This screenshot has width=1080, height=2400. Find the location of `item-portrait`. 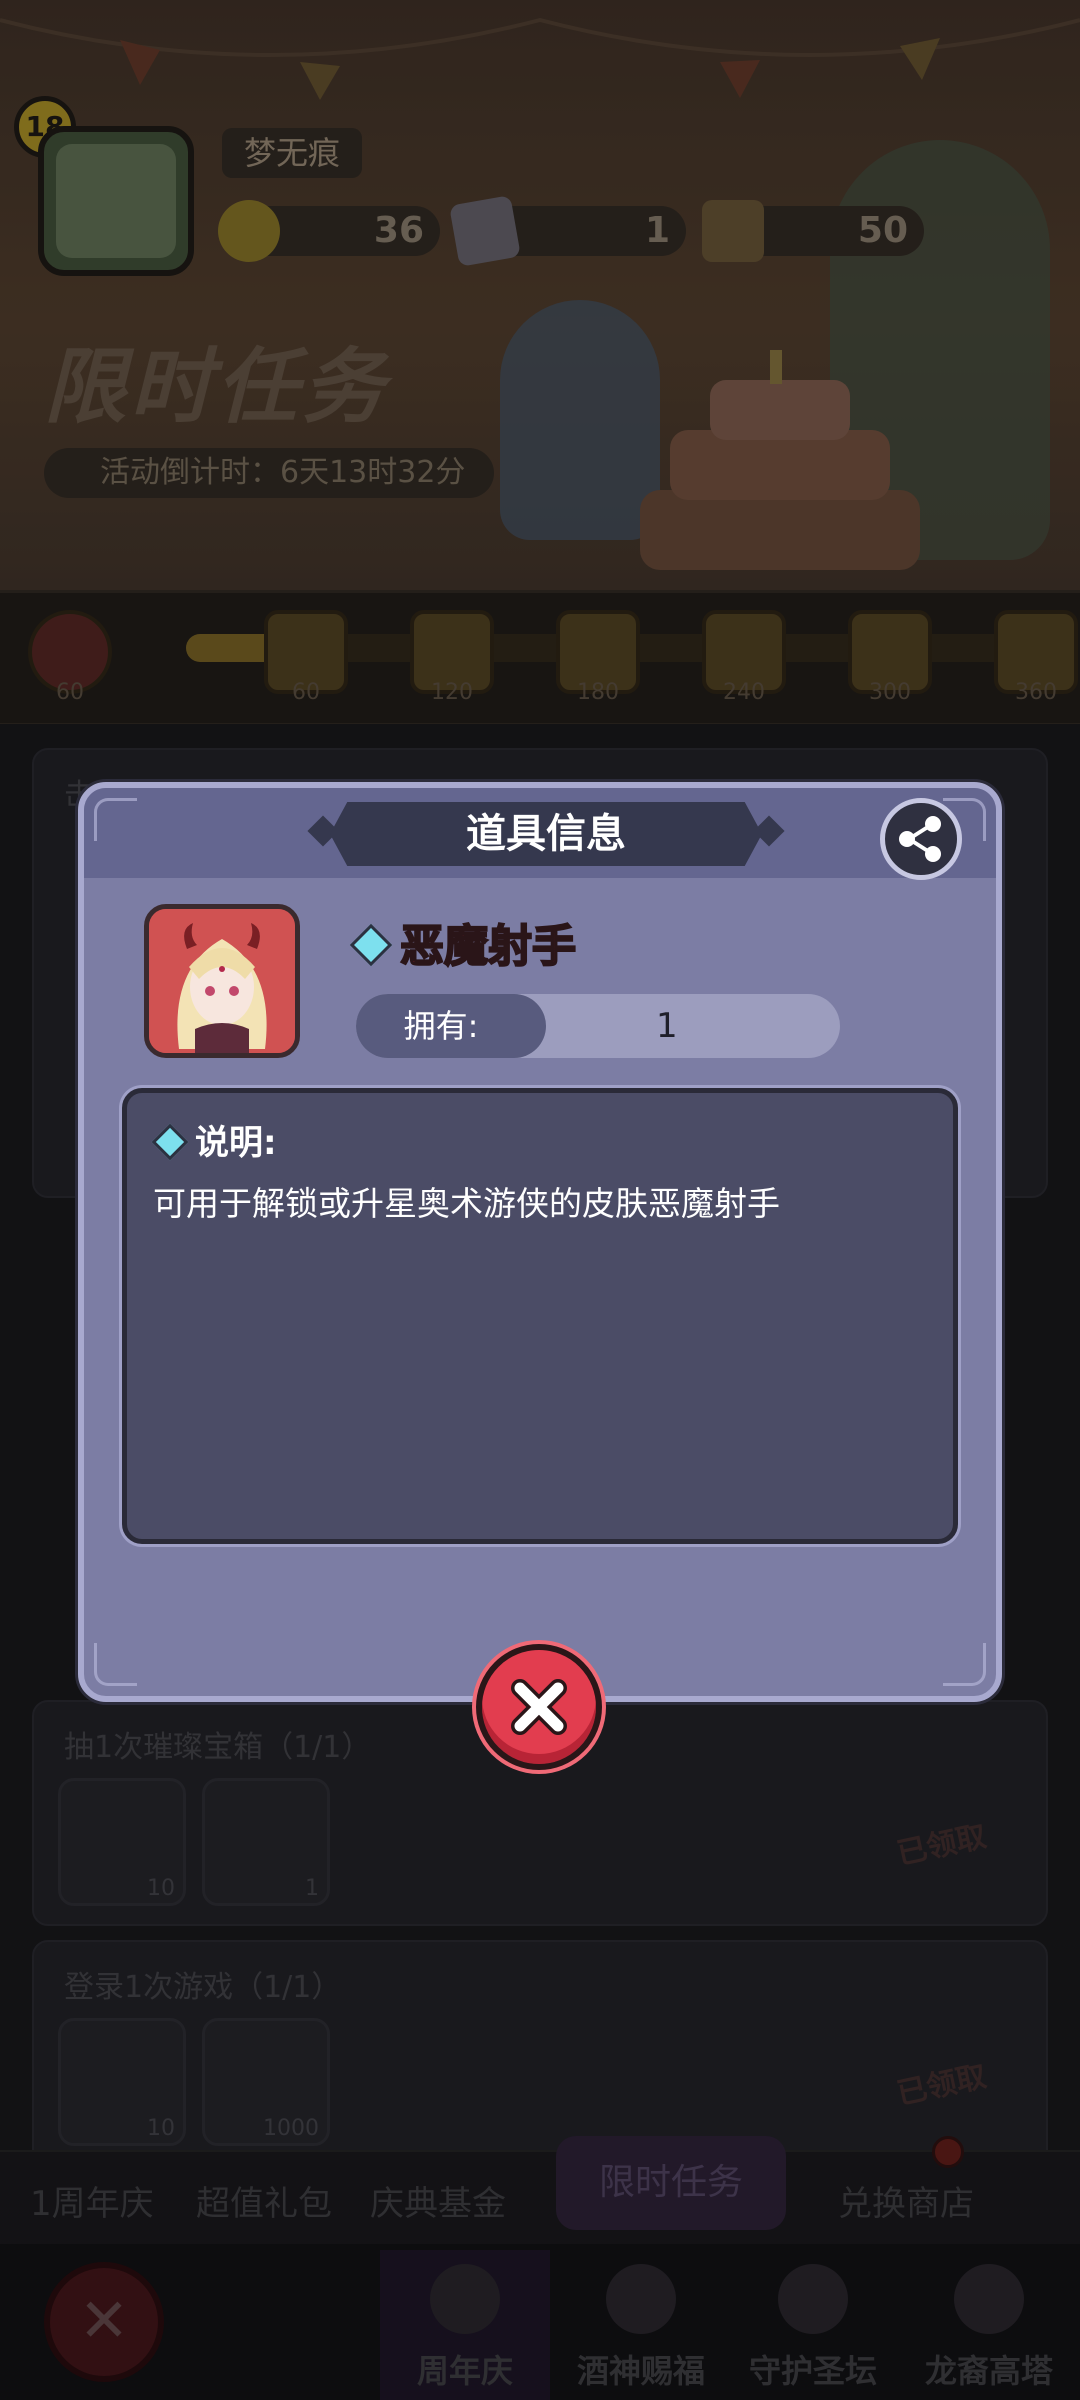

item-portrait is located at coordinates (222, 981).